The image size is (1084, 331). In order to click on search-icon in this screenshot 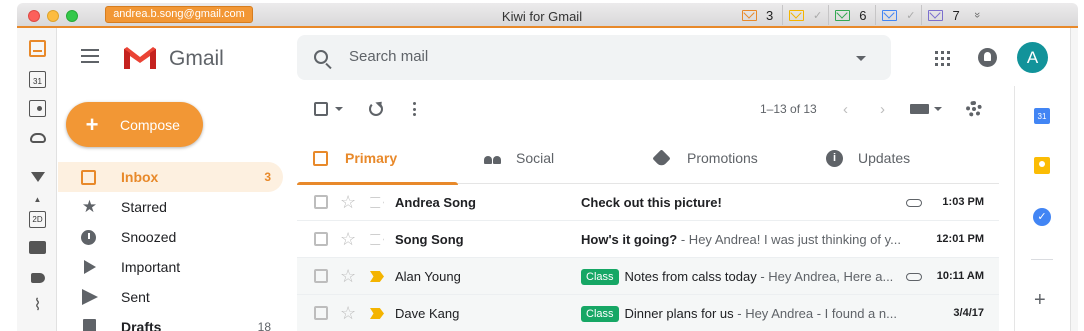, I will do `click(321, 57)`.